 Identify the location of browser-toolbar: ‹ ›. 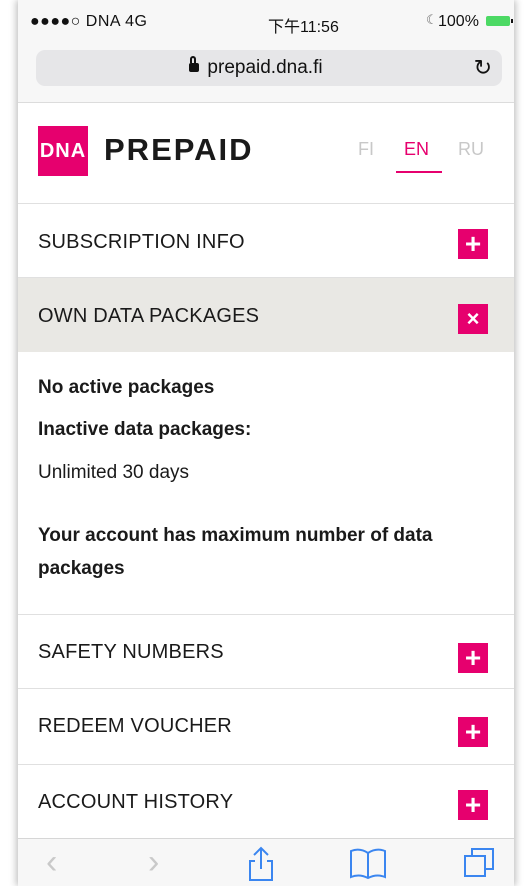
(266, 862).